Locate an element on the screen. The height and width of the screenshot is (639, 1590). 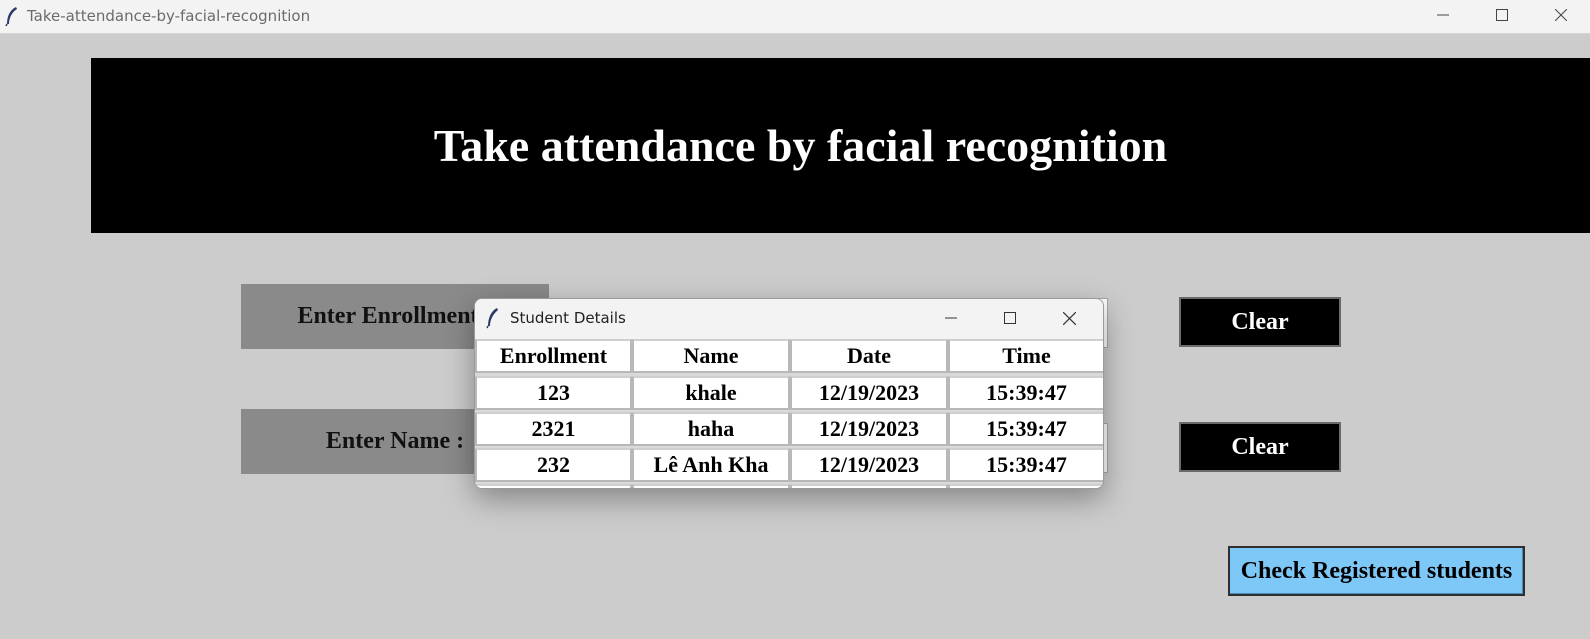
dialog-maximize-button is located at coordinates (1010, 318).